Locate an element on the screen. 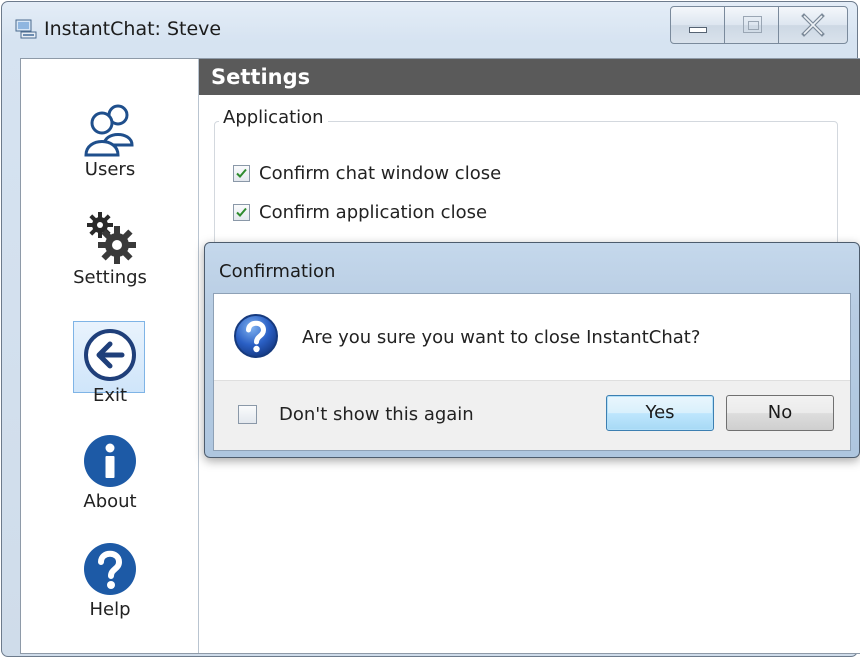  maximize-icon is located at coordinates (752, 24).